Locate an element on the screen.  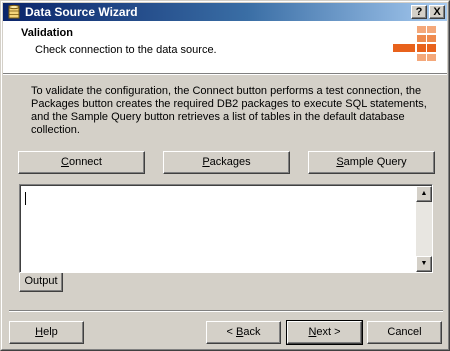
connect-button: Connect is located at coordinates (81, 162).